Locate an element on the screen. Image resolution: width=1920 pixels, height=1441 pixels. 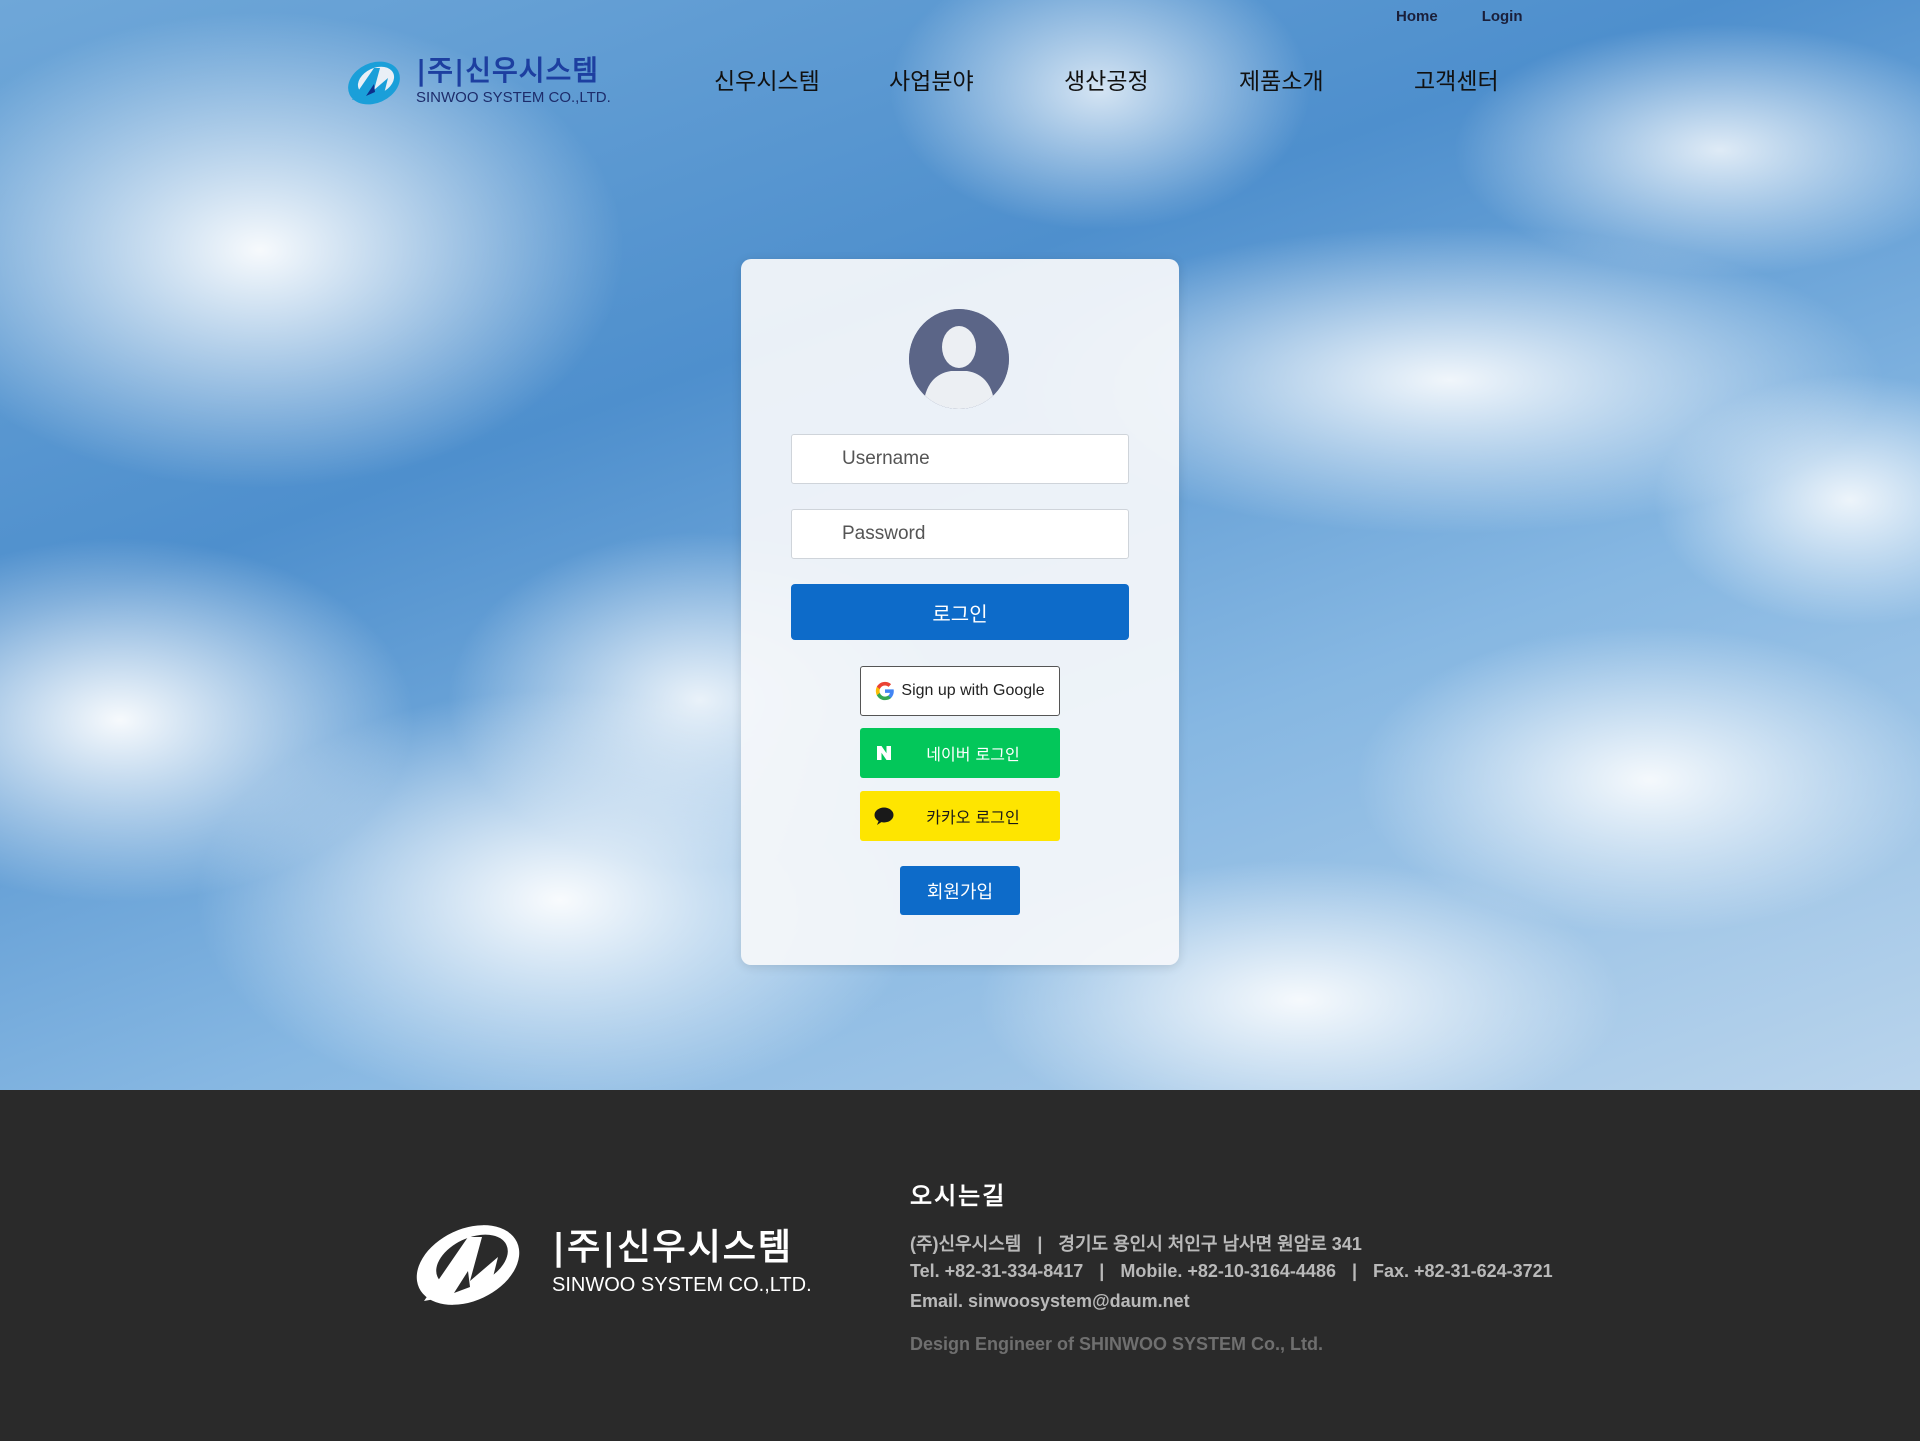
footer-company: (주)신우시스템 is located at coordinates (966, 1244).